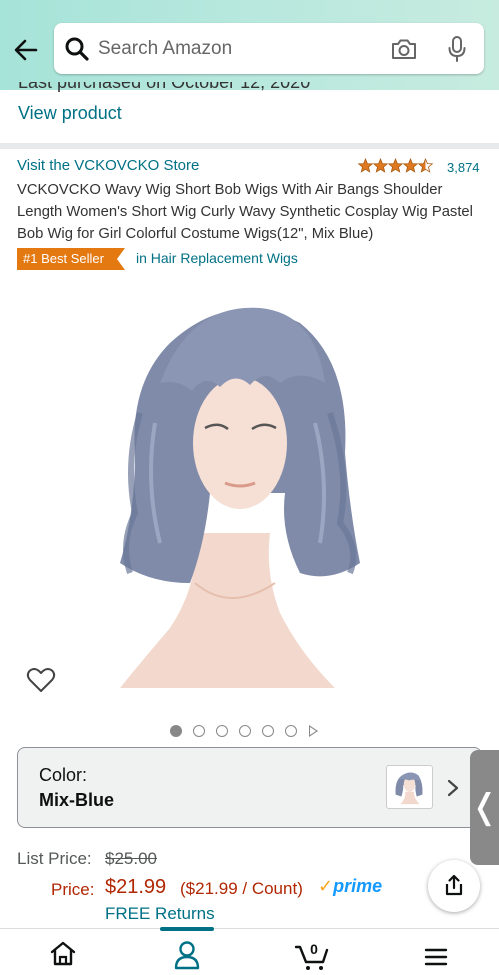 The image size is (499, 975). I want to click on bottom-navigation: 0, so click(249, 951).